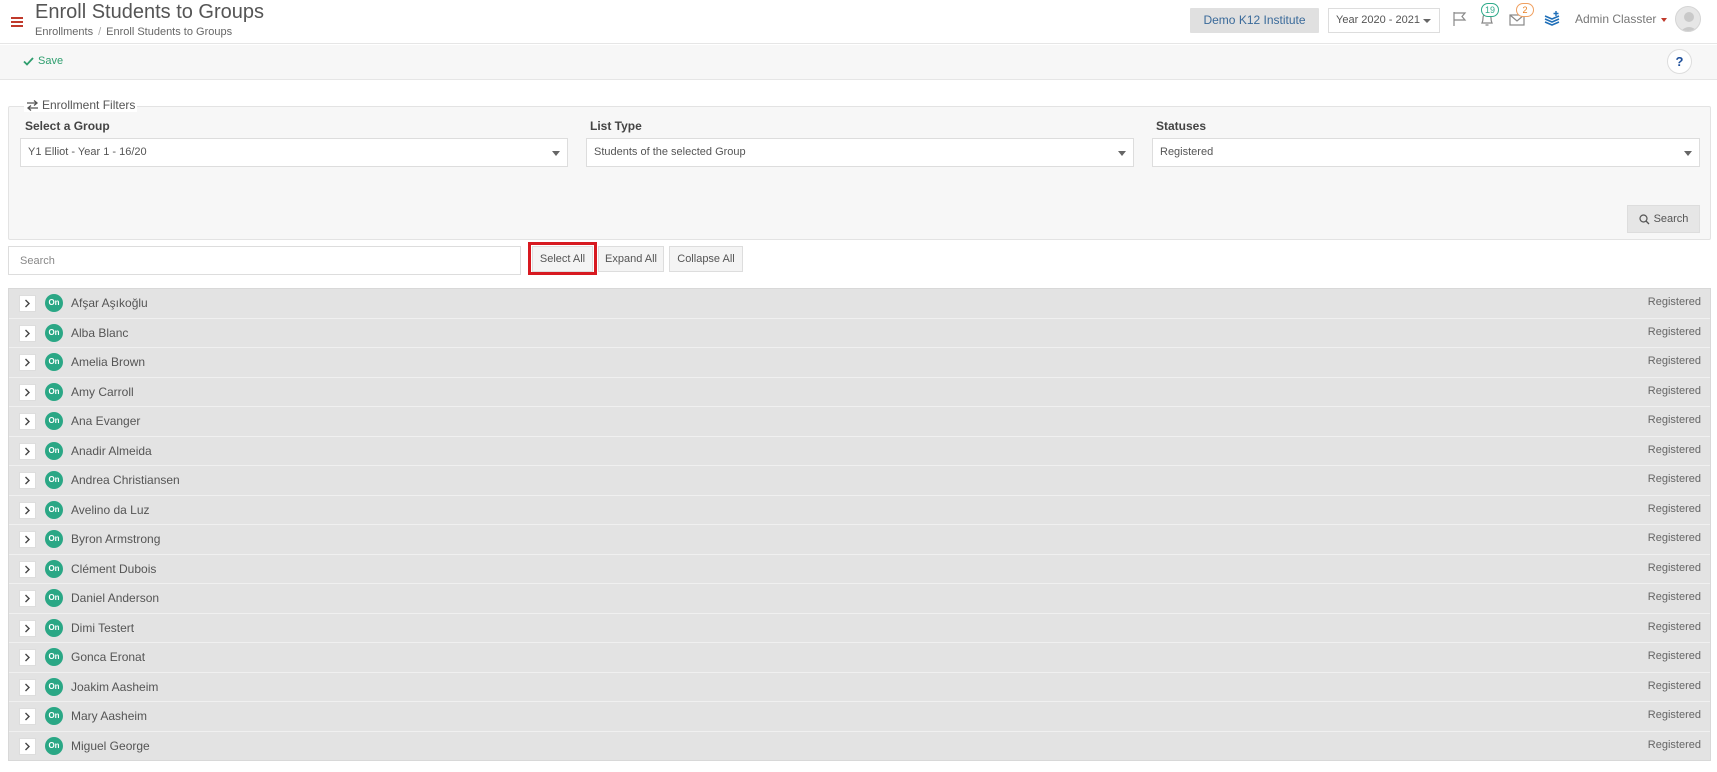  Describe the element at coordinates (1460, 19) in the screenshot. I see `flag-icon` at that location.